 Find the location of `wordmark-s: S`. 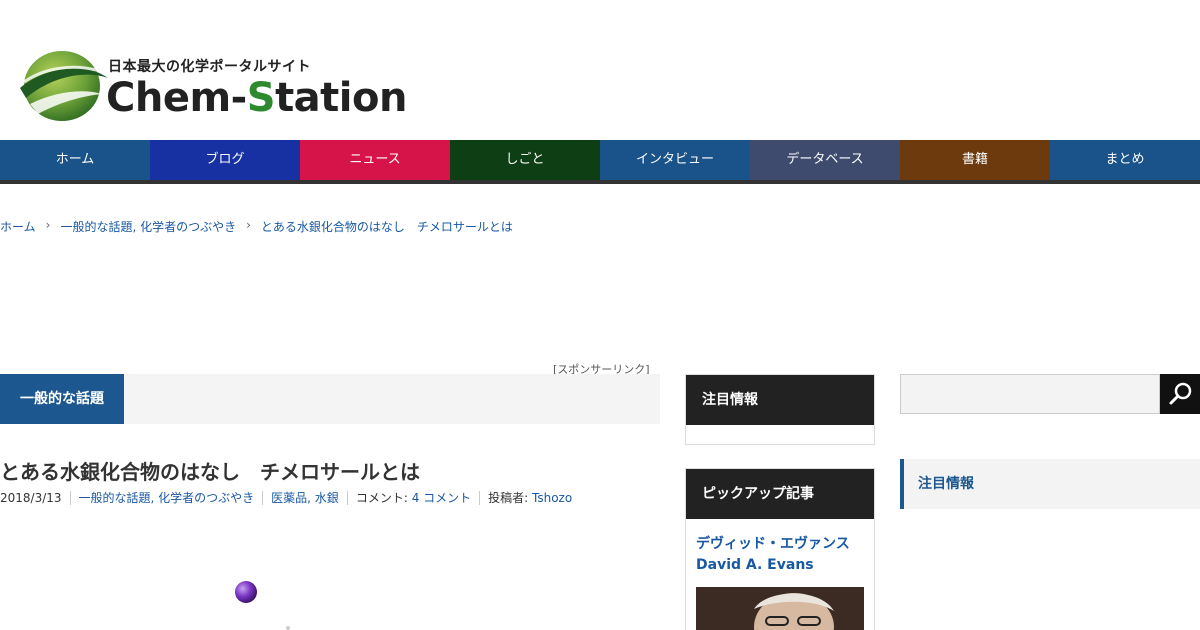

wordmark-s: S is located at coordinates (261, 98).